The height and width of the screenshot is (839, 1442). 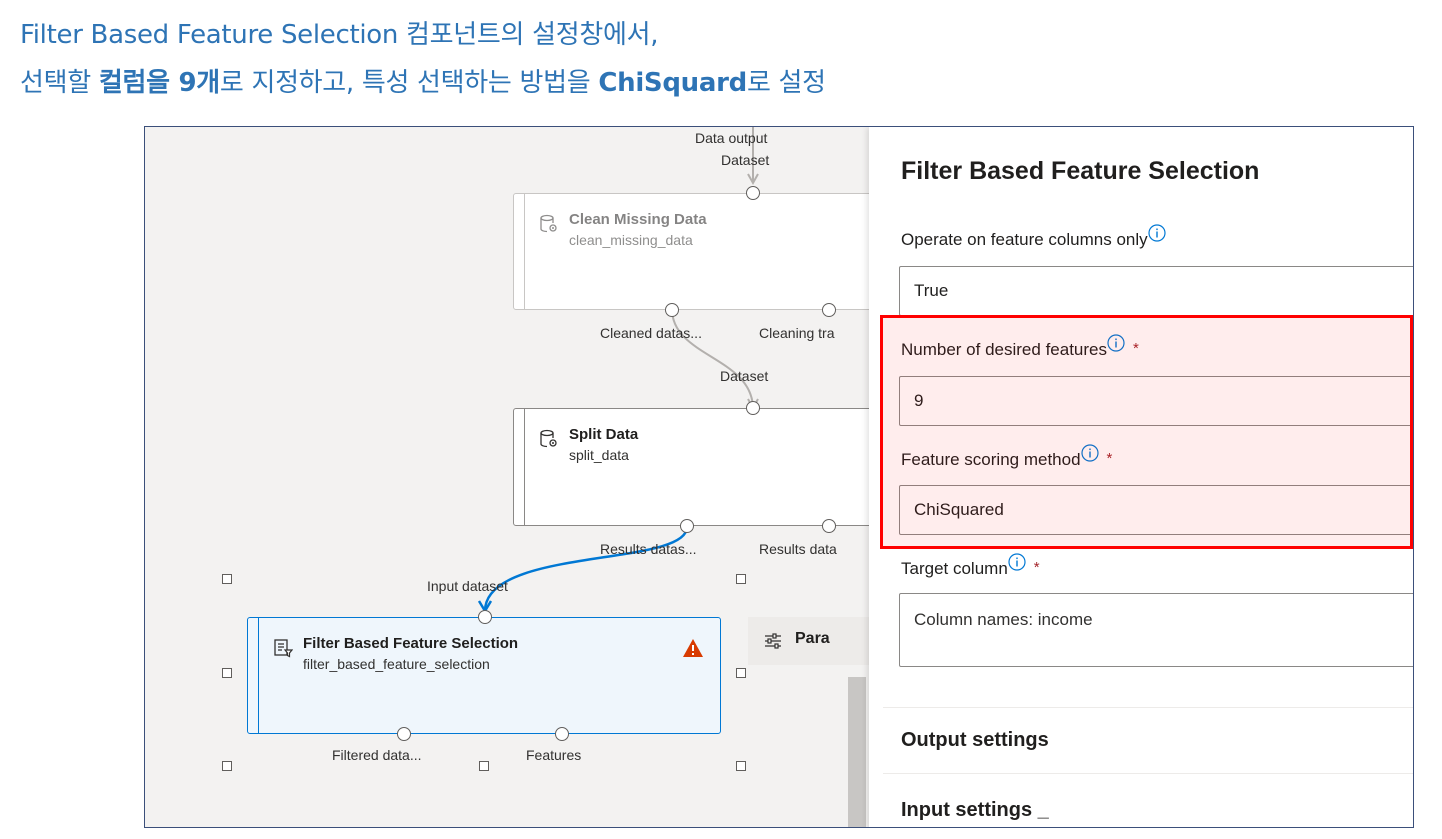 I want to click on node-title: Filter Based Feature Selection, so click(x=411, y=643).